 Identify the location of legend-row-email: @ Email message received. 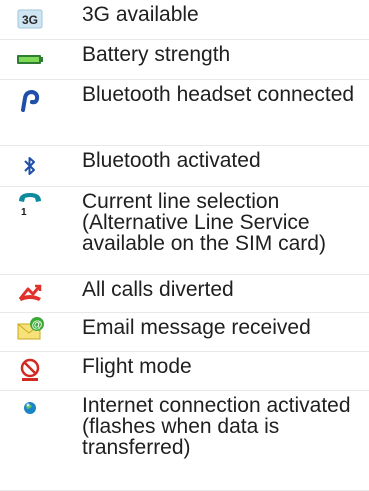
(184, 332).